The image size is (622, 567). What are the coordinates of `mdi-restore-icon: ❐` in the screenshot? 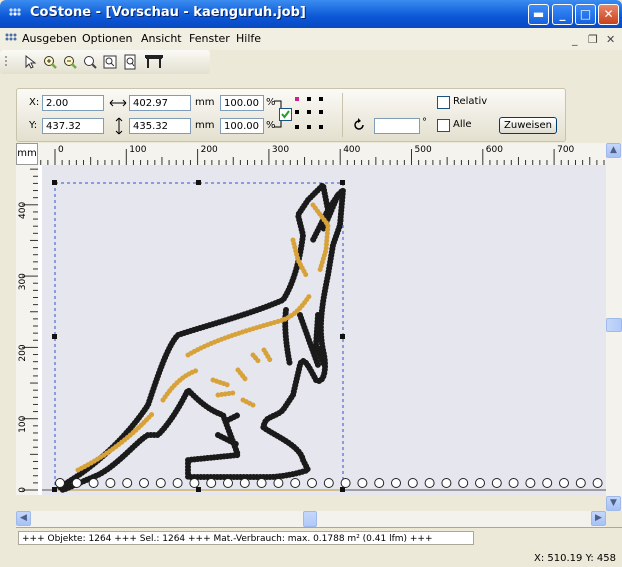 It's located at (593, 39).